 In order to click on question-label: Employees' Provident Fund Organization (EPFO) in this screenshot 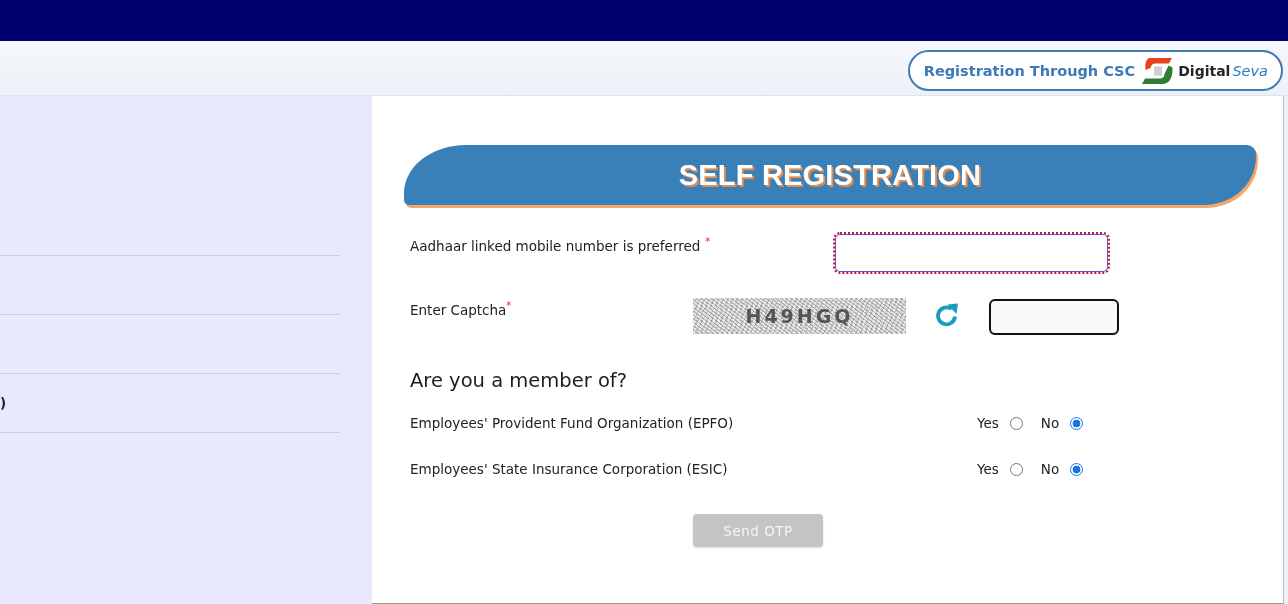, I will do `click(572, 423)`.